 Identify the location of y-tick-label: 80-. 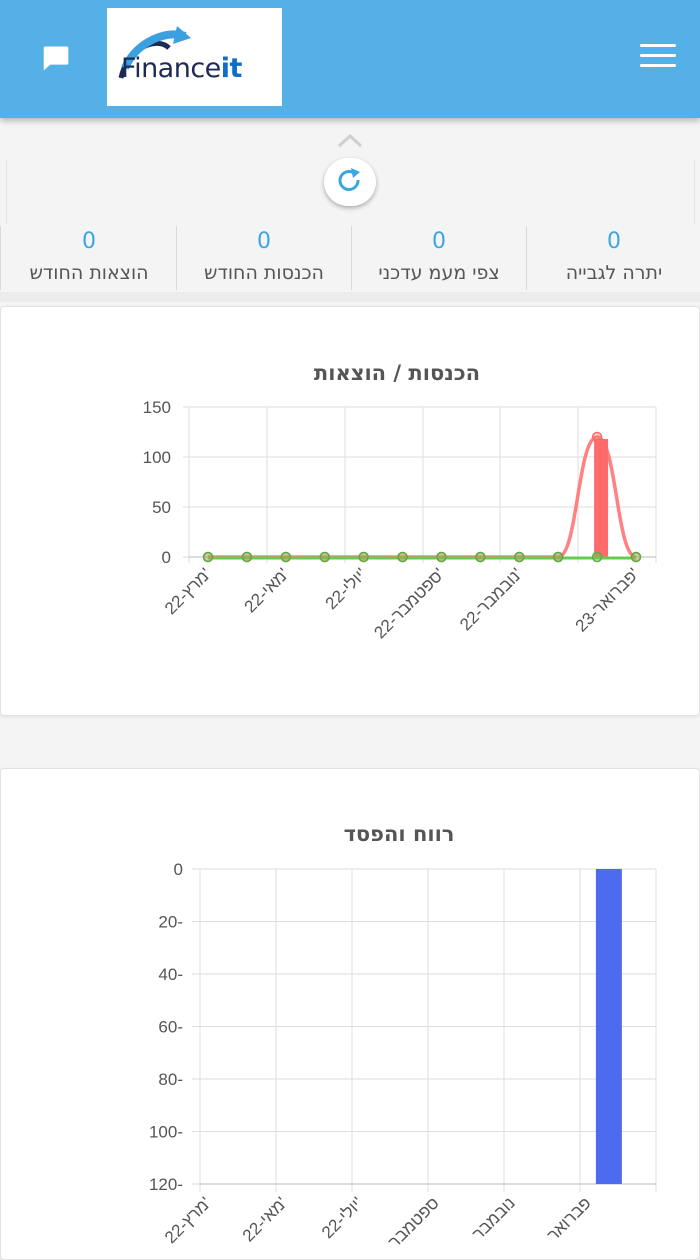
(170, 1079).